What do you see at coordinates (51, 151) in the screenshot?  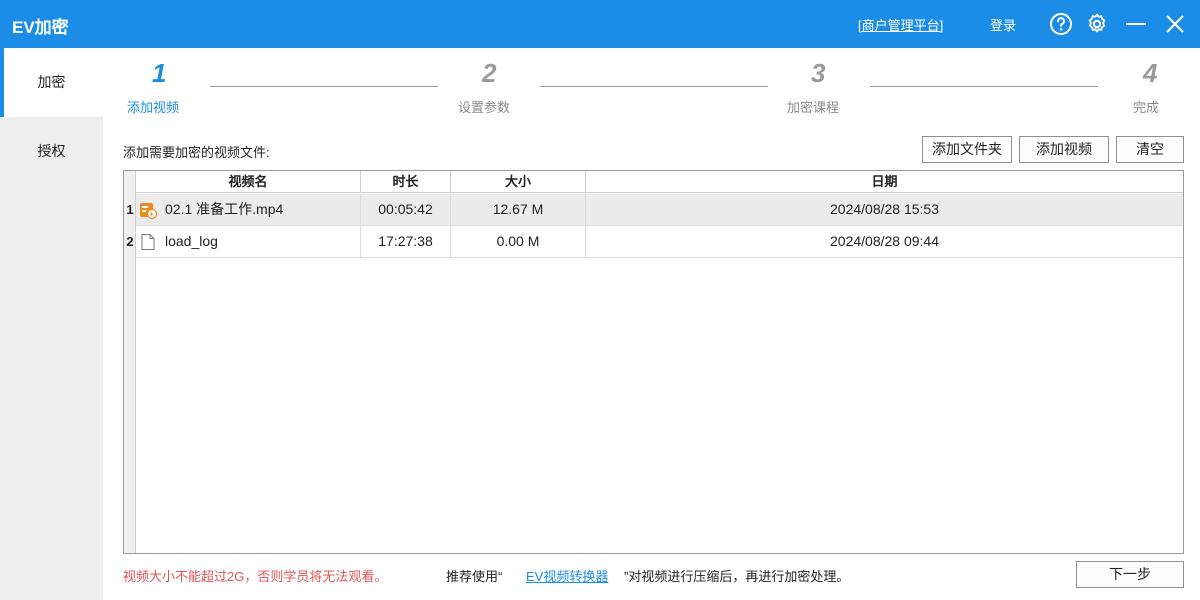 I see `sidebar-item-authorize: 授权` at bounding box center [51, 151].